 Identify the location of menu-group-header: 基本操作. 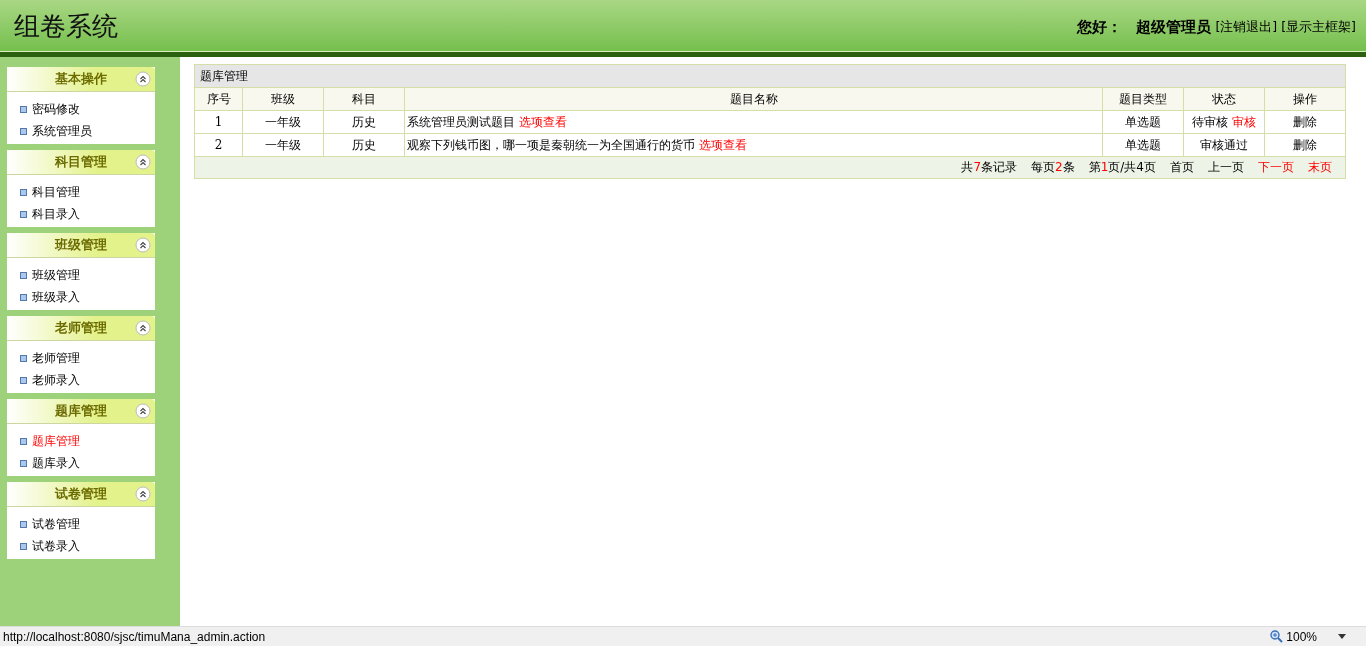
(81, 79).